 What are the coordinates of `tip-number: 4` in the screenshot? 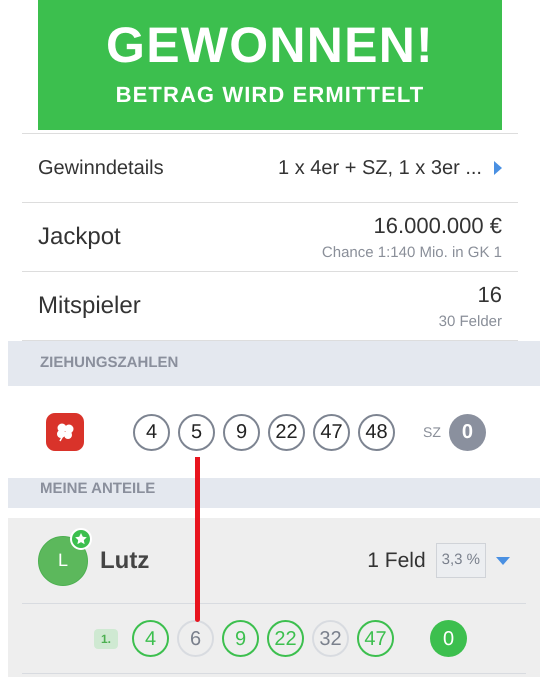 It's located at (150, 638).